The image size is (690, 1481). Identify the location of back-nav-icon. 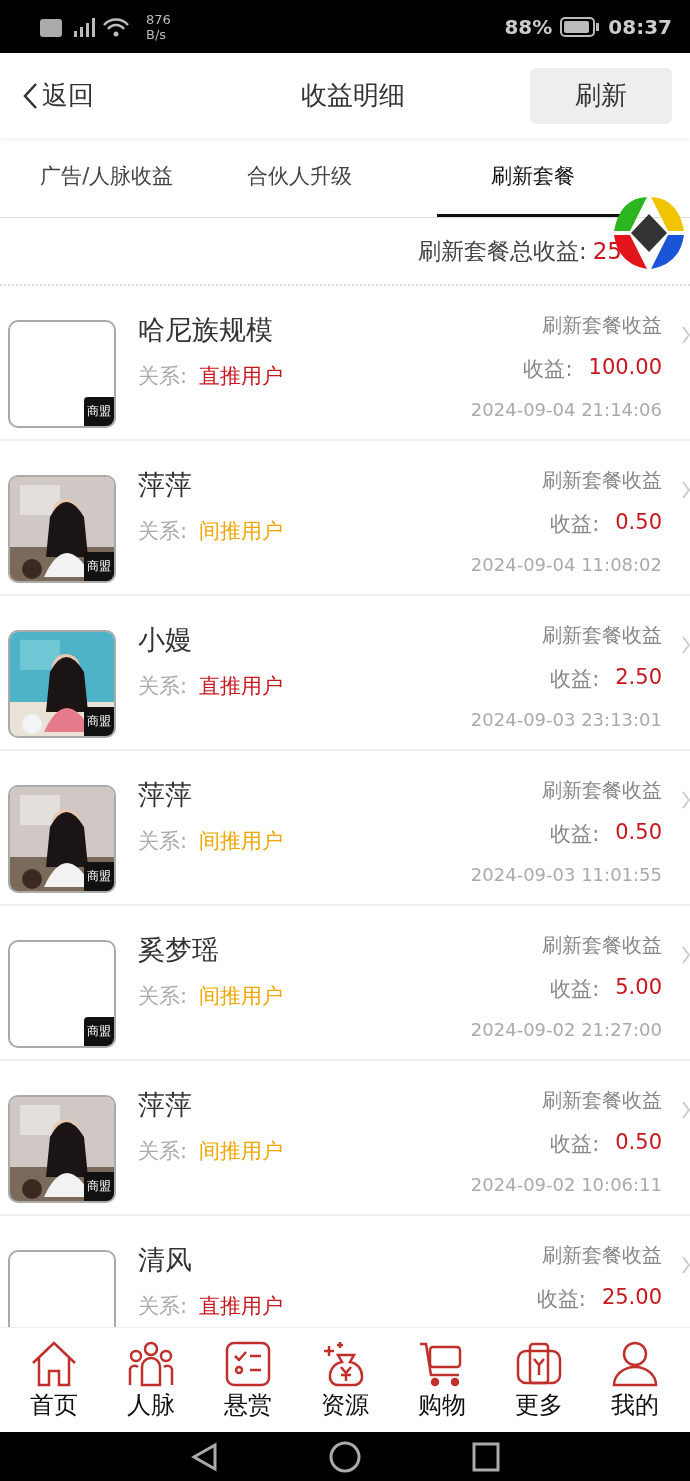
(204, 1456).